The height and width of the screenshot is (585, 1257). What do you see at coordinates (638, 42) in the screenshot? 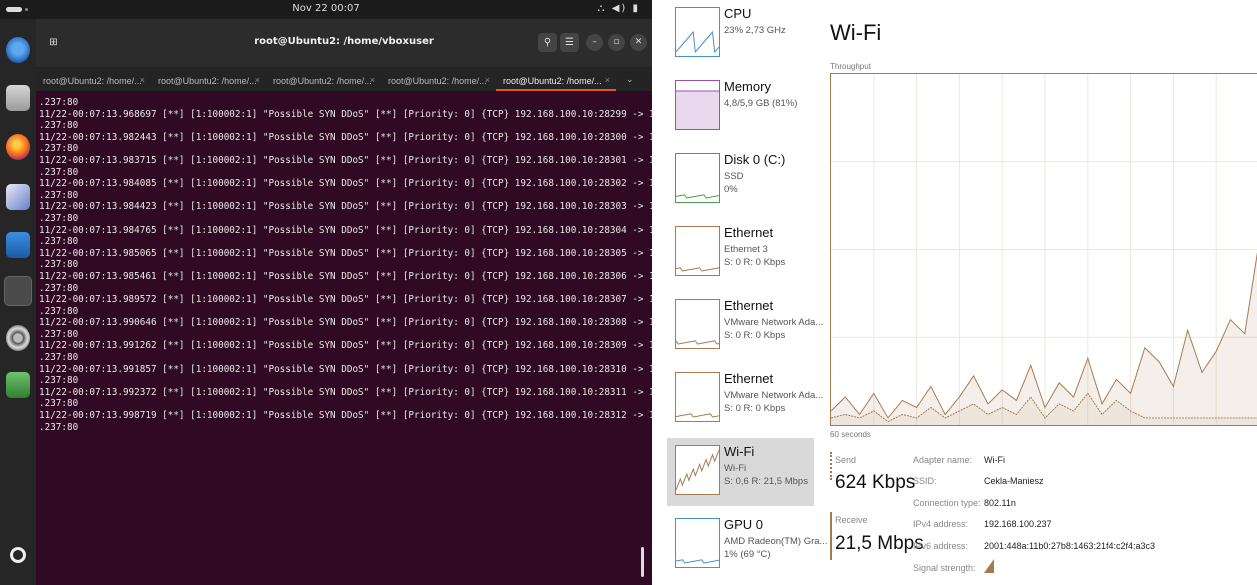
I see `close-button: ✕` at bounding box center [638, 42].